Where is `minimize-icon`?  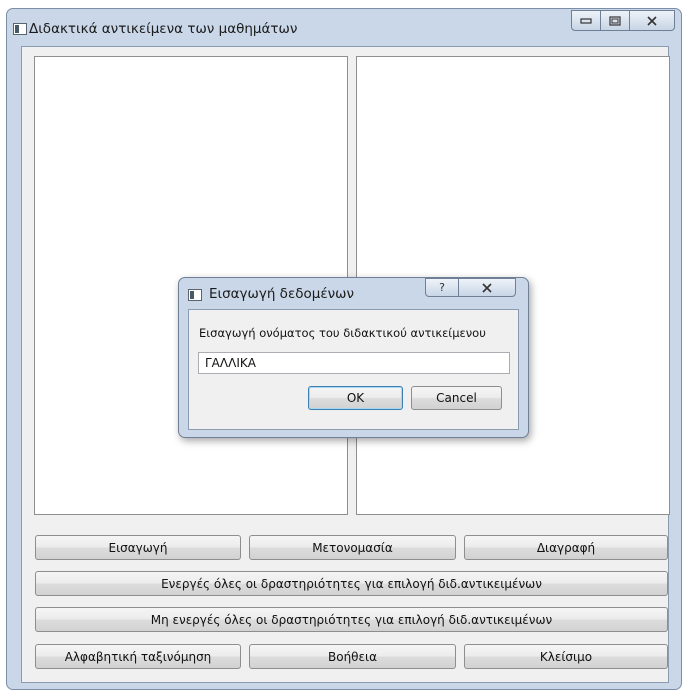
minimize-icon is located at coordinates (586, 20).